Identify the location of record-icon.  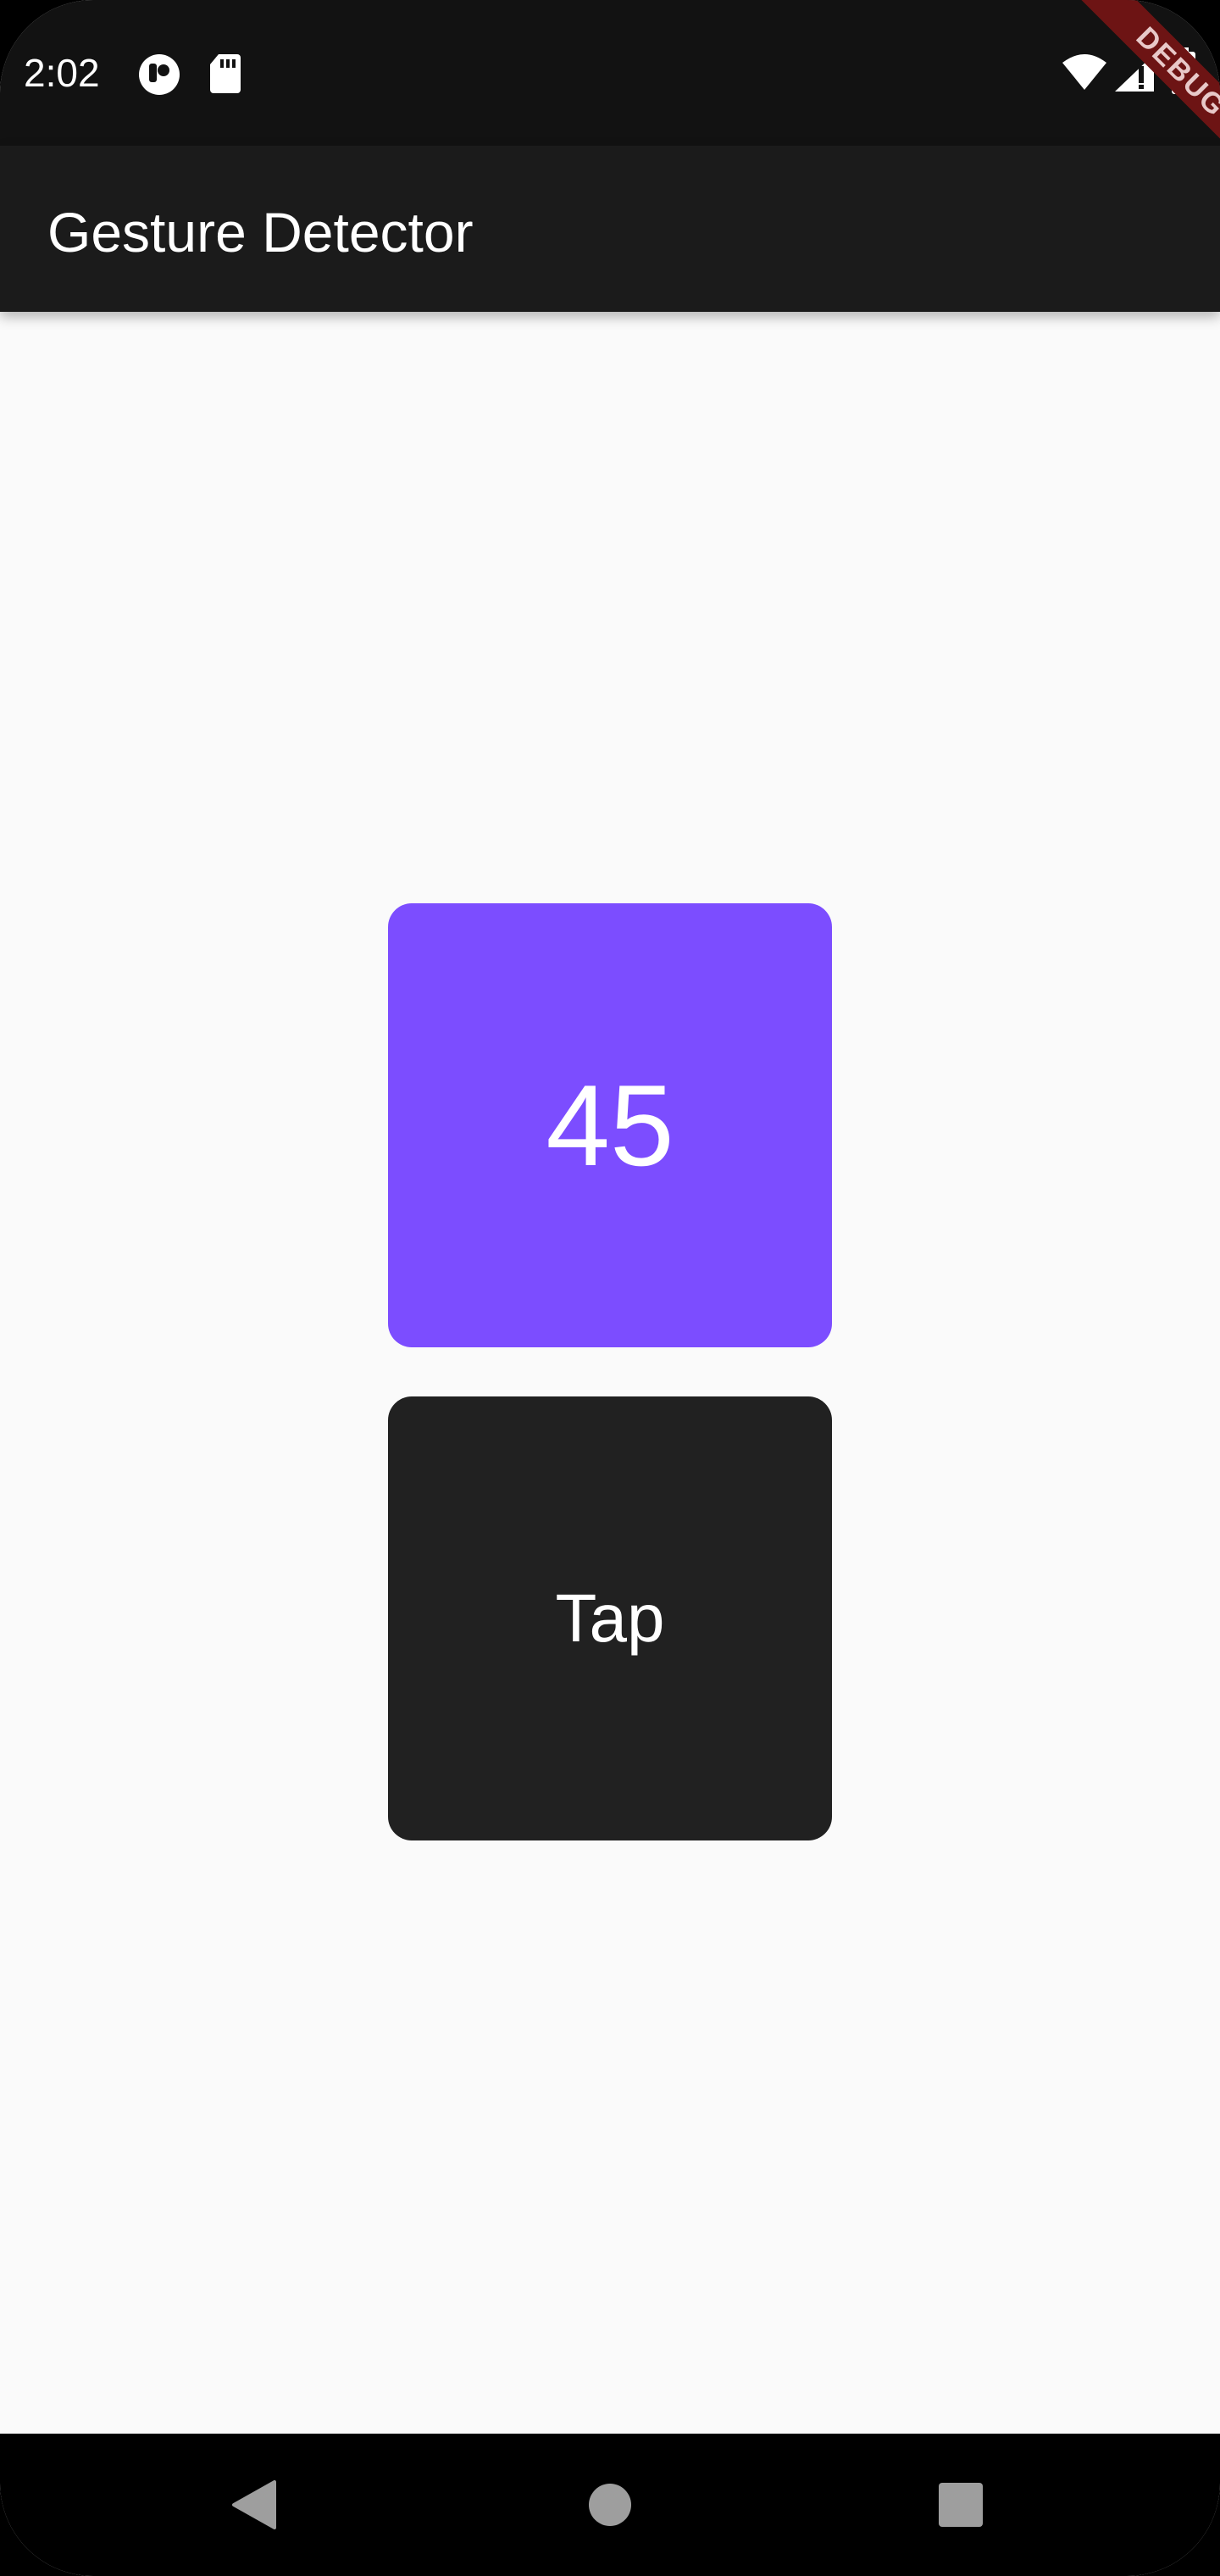
(159, 74).